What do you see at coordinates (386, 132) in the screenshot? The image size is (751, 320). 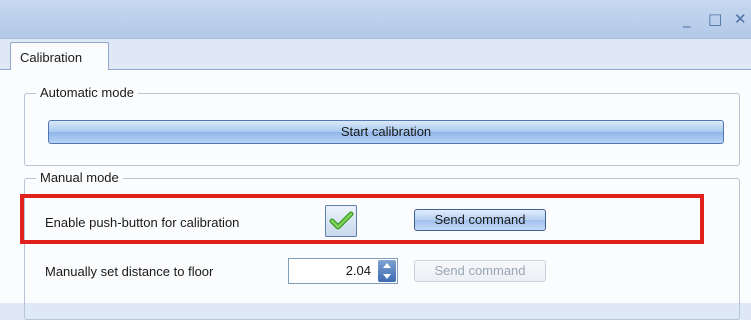 I see `start-calibration-button: Start calibration` at bounding box center [386, 132].